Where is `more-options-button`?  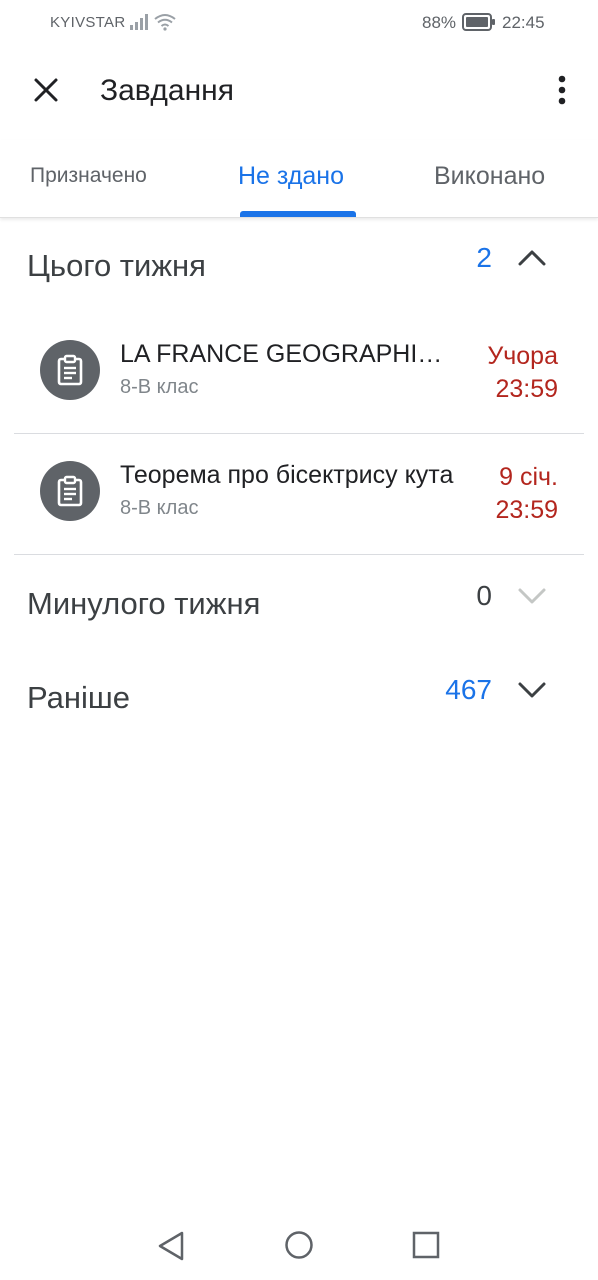
more-options-button is located at coordinates (562, 90).